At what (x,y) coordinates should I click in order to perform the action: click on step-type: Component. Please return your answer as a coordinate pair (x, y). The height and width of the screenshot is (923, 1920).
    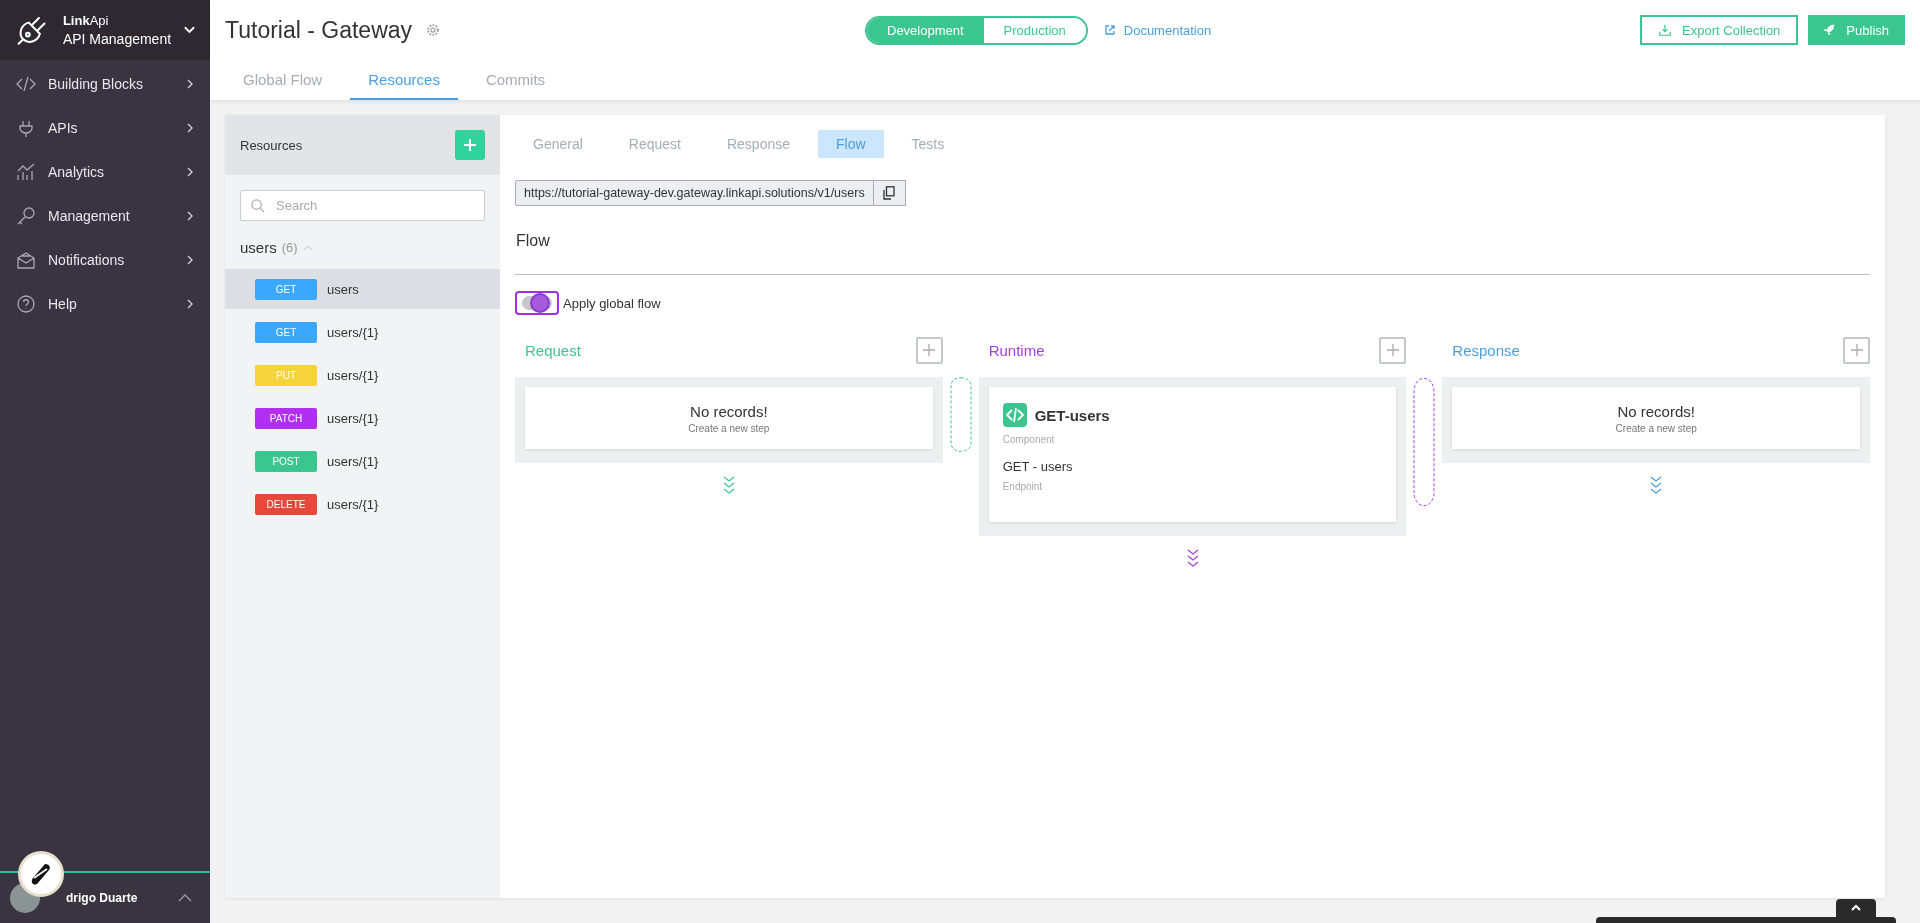
    Looking at the image, I should click on (1029, 439).